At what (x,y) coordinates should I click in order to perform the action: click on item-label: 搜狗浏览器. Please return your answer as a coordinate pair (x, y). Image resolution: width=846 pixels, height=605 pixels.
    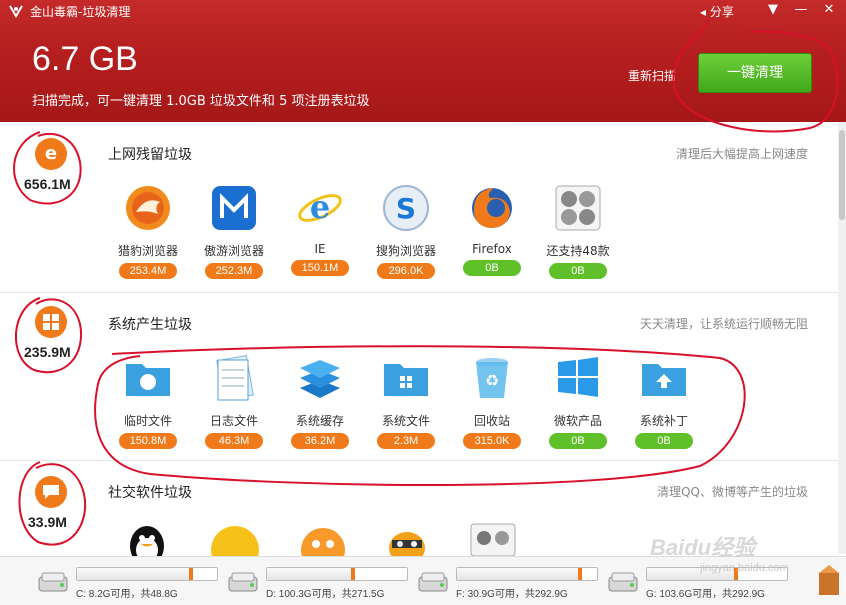
    Looking at the image, I should click on (405, 251).